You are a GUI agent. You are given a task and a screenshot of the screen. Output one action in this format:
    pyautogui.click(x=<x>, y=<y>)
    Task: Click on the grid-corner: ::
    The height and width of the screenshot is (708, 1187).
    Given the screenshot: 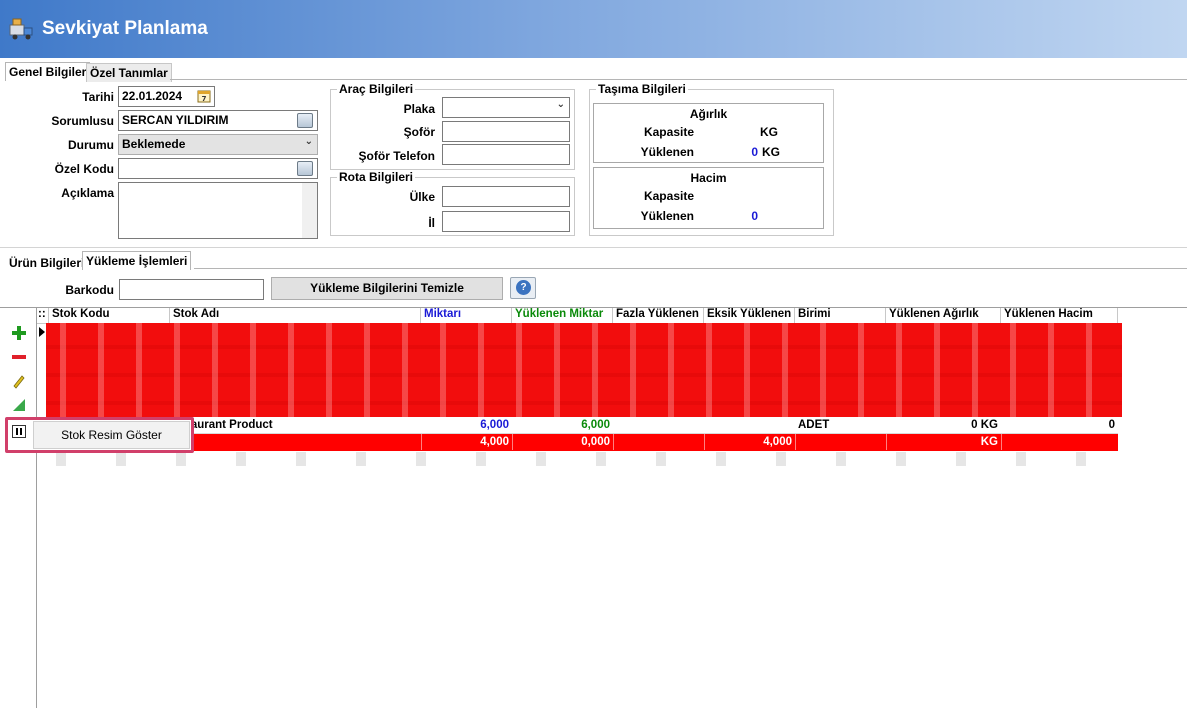 What is the action you would take?
    pyautogui.click(x=43, y=316)
    